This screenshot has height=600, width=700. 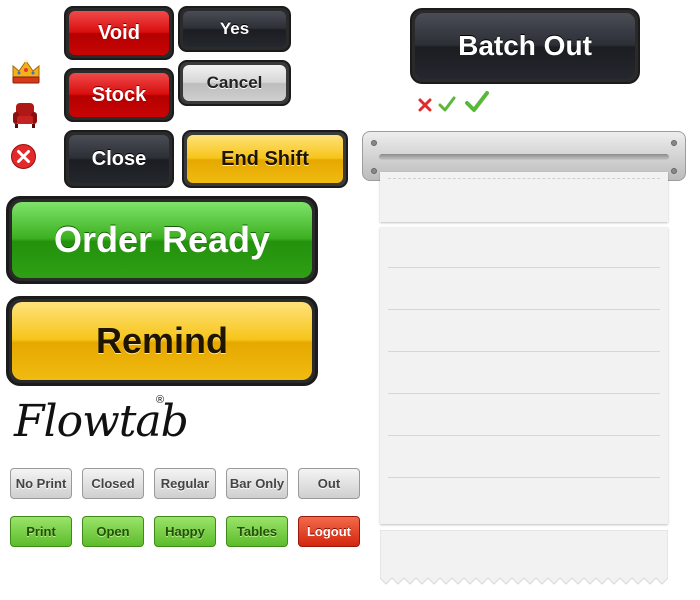 I want to click on x-mark-icon, so click(x=425, y=105).